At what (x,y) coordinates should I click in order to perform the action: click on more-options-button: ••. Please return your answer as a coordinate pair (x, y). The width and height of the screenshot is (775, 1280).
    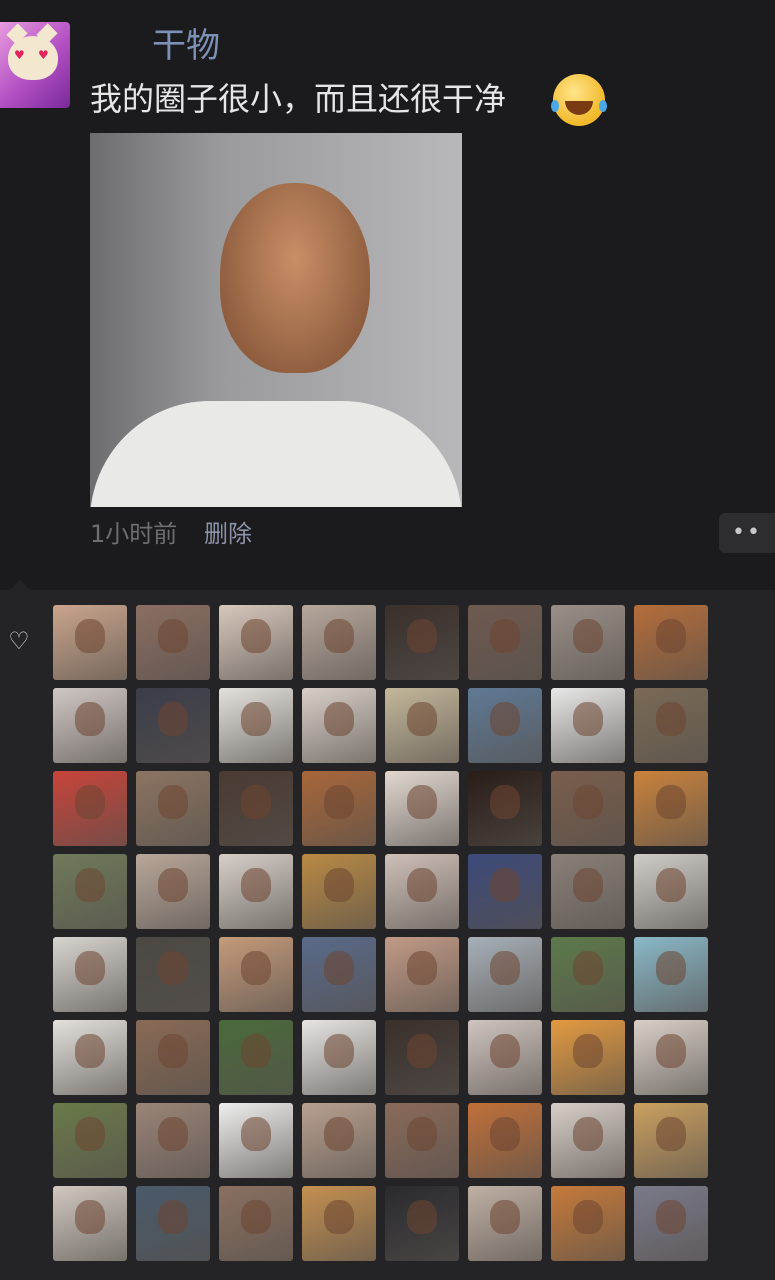
    Looking at the image, I should click on (747, 533).